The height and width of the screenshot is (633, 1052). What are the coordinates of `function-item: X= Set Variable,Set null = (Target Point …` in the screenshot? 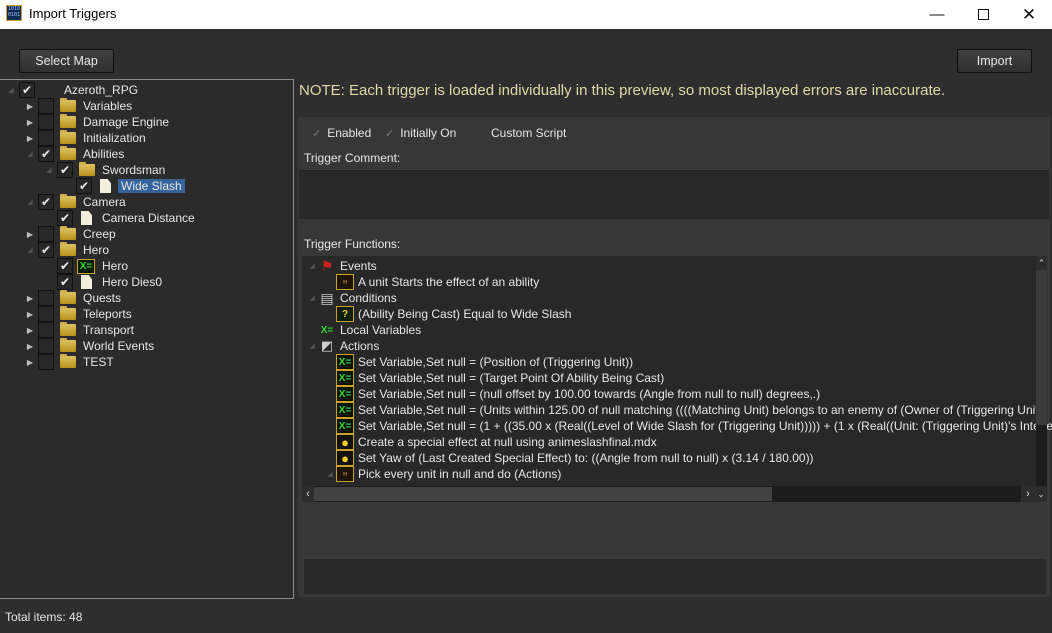 It's located at (500, 378).